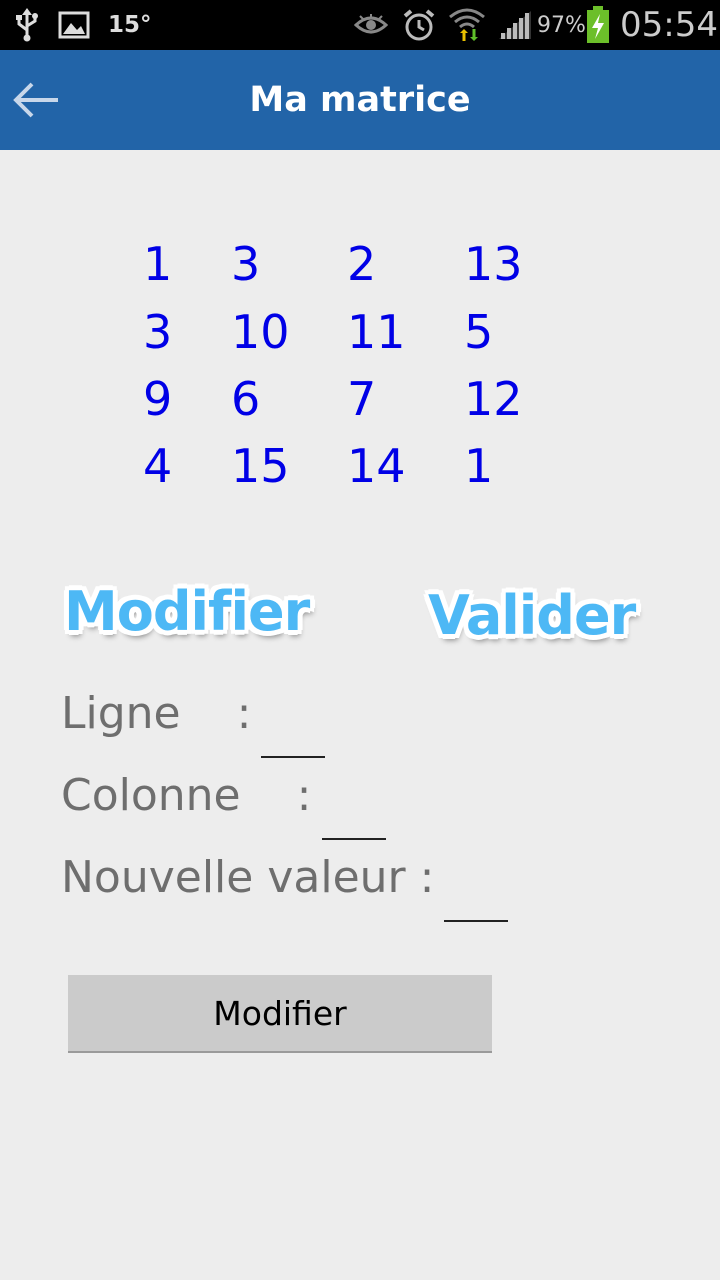  I want to click on valider-logo-button: Valider, so click(532, 615).